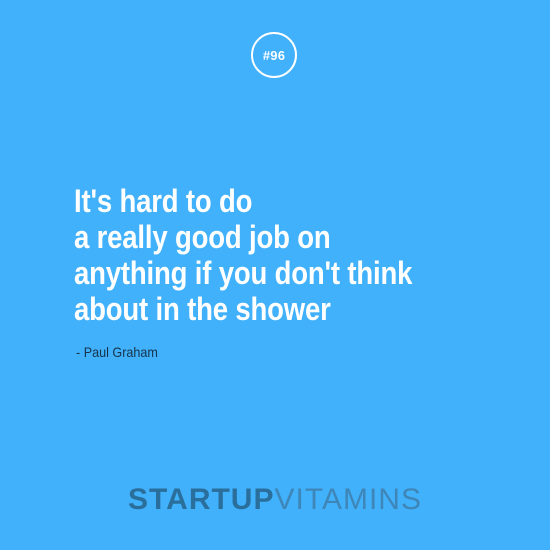 The height and width of the screenshot is (550, 550). What do you see at coordinates (202, 237) in the screenshot?
I see `quote-line-2: a really good job on` at bounding box center [202, 237].